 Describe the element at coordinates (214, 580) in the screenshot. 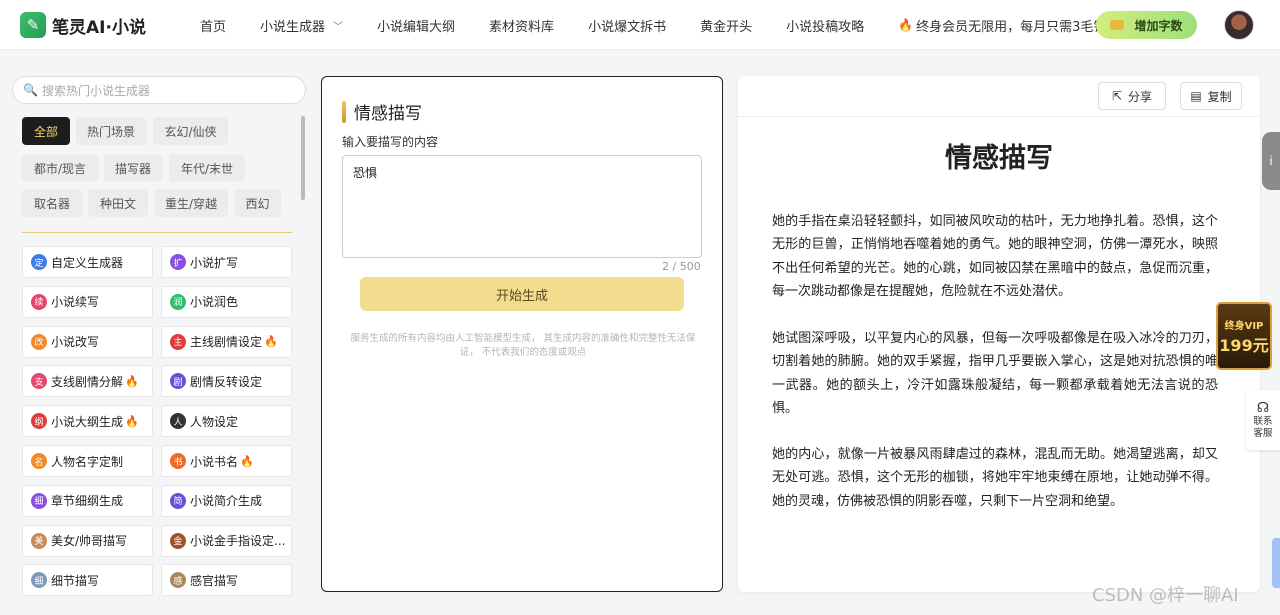

I see `tool-label: 感官描写` at that location.